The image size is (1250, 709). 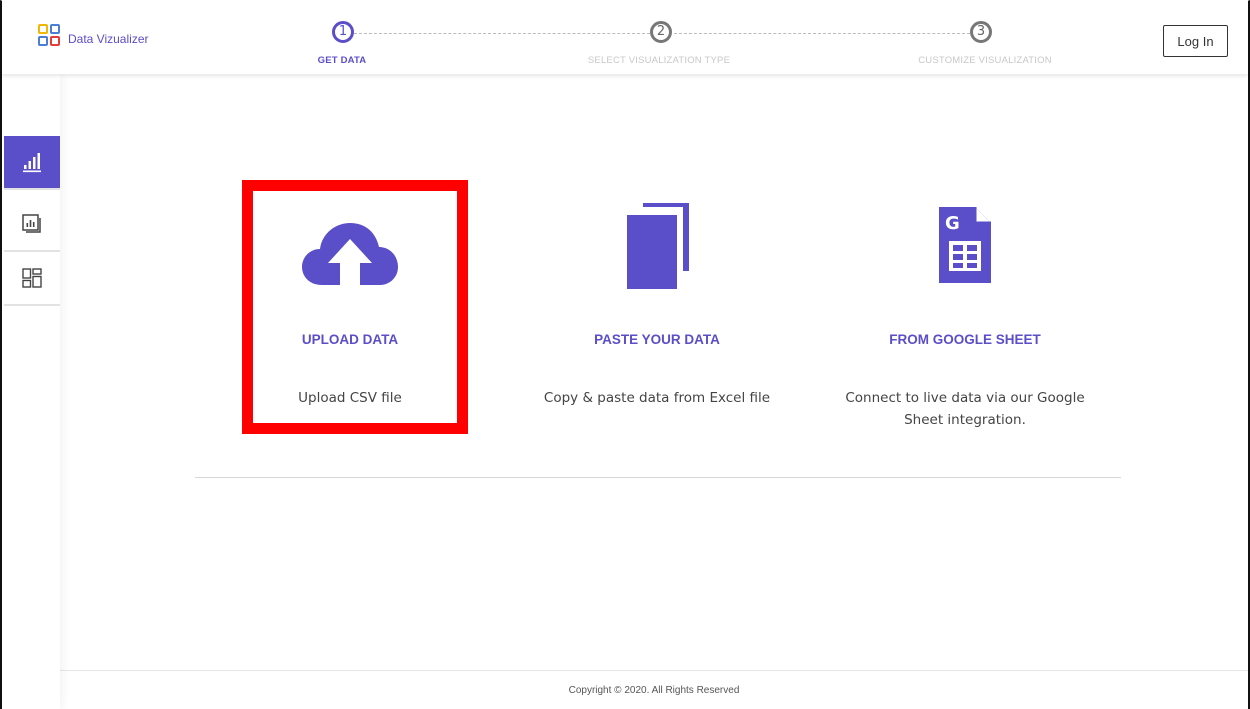 What do you see at coordinates (49, 35) in the screenshot?
I see `app-logo-icon` at bounding box center [49, 35].